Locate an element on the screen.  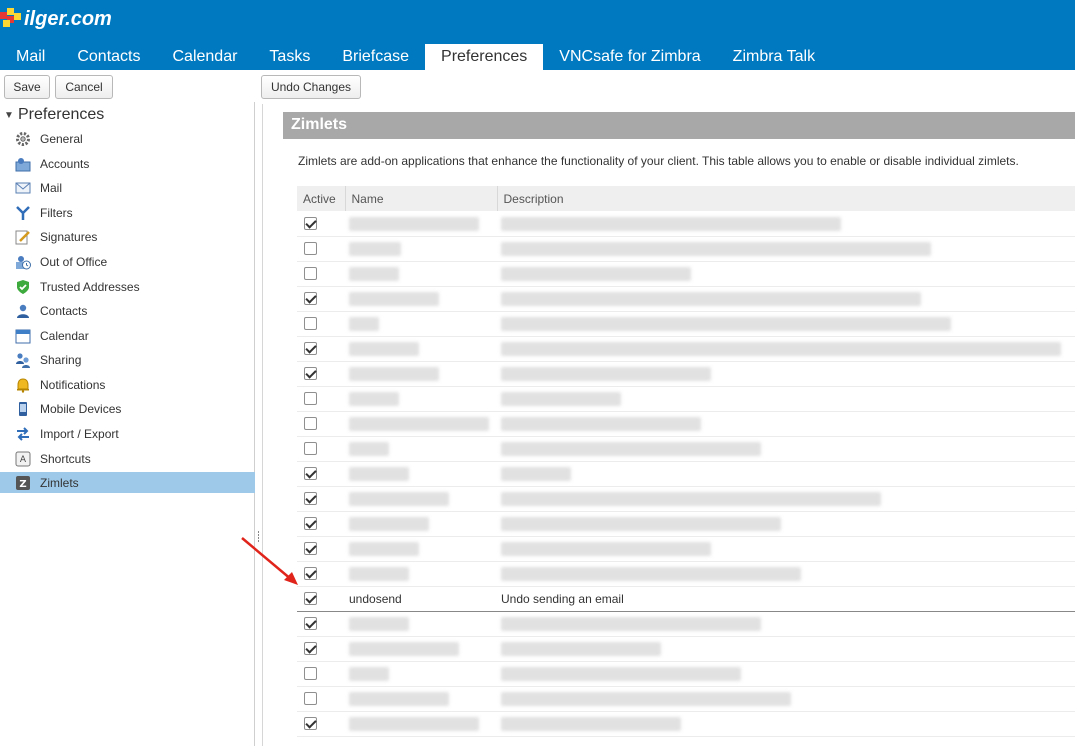
import-export-icon is located at coordinates (23, 434).